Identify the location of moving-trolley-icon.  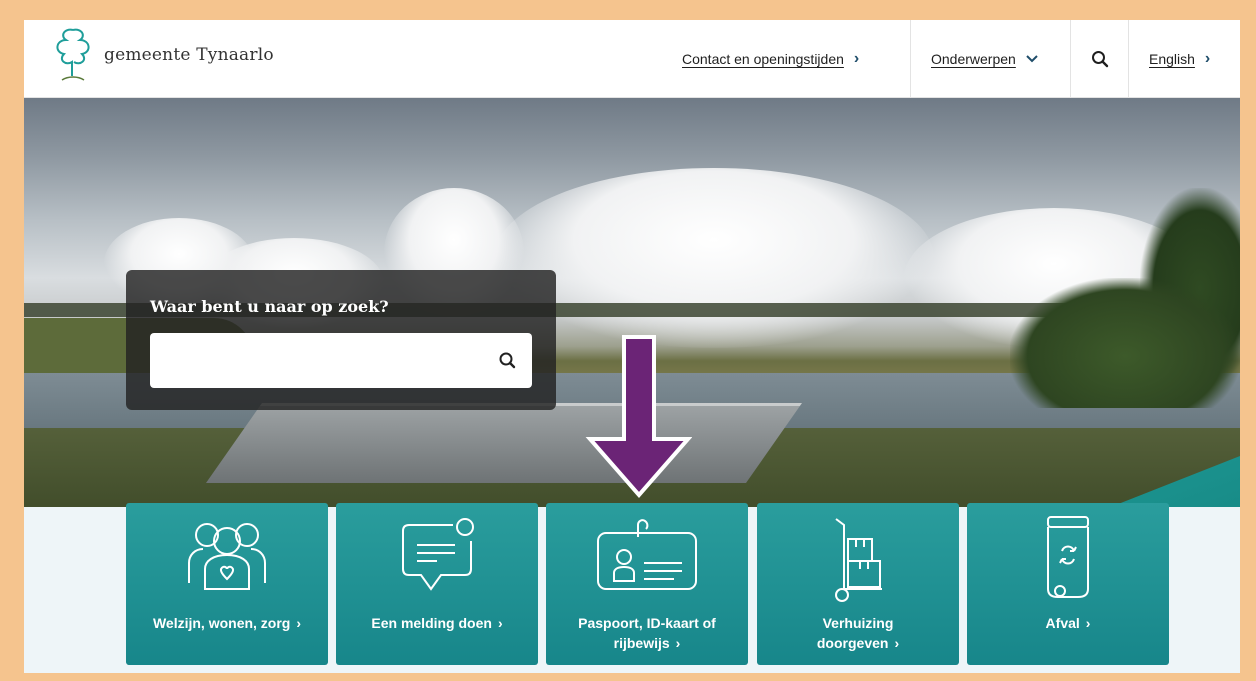
(858, 560).